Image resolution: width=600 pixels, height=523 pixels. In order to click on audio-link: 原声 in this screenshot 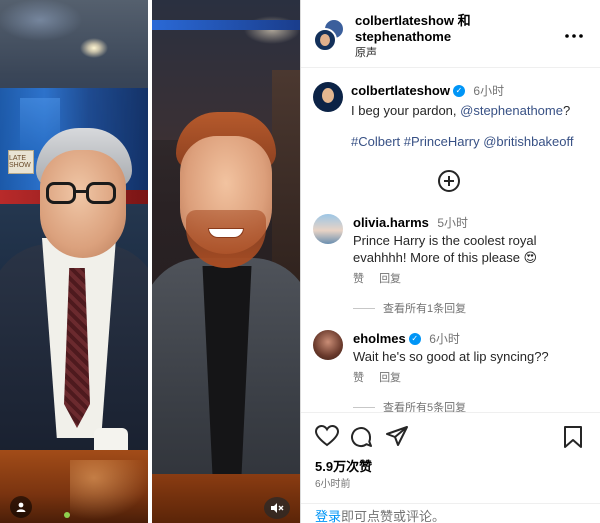, I will do `click(413, 53)`.